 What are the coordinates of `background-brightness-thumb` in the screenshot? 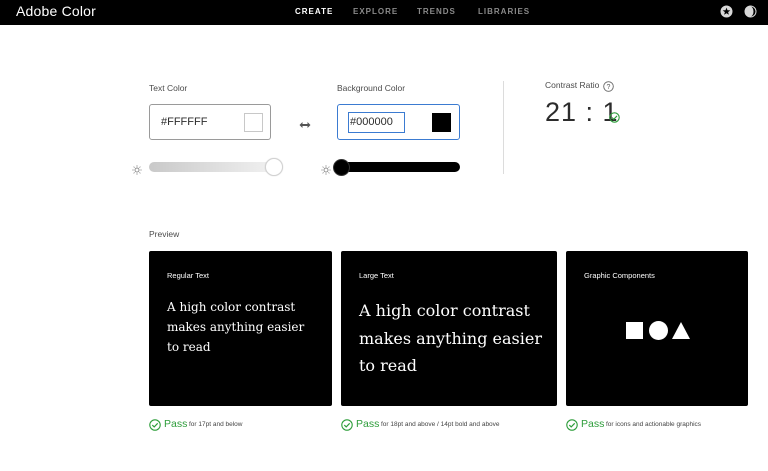 It's located at (341, 167).